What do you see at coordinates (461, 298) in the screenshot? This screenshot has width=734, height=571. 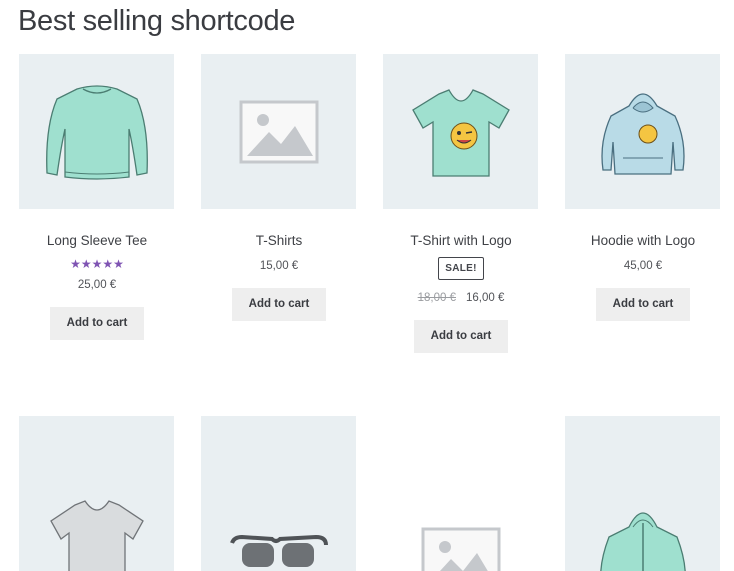 I see `product-price: 18,00 € 16,00 €` at bounding box center [461, 298].